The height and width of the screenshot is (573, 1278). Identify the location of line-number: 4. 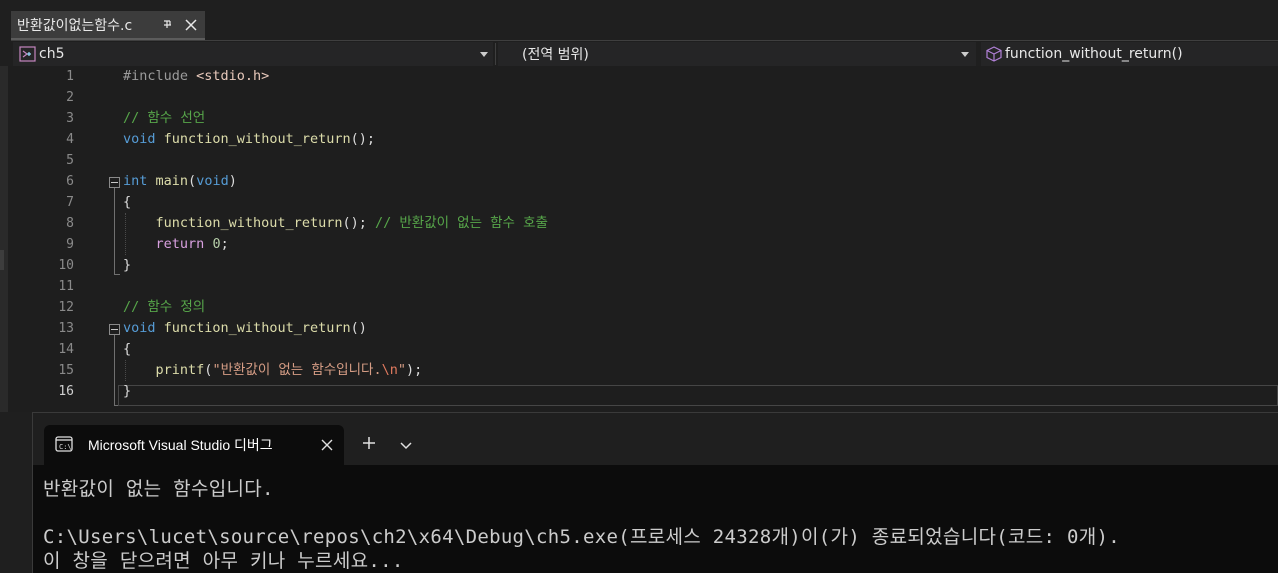
(70, 139).